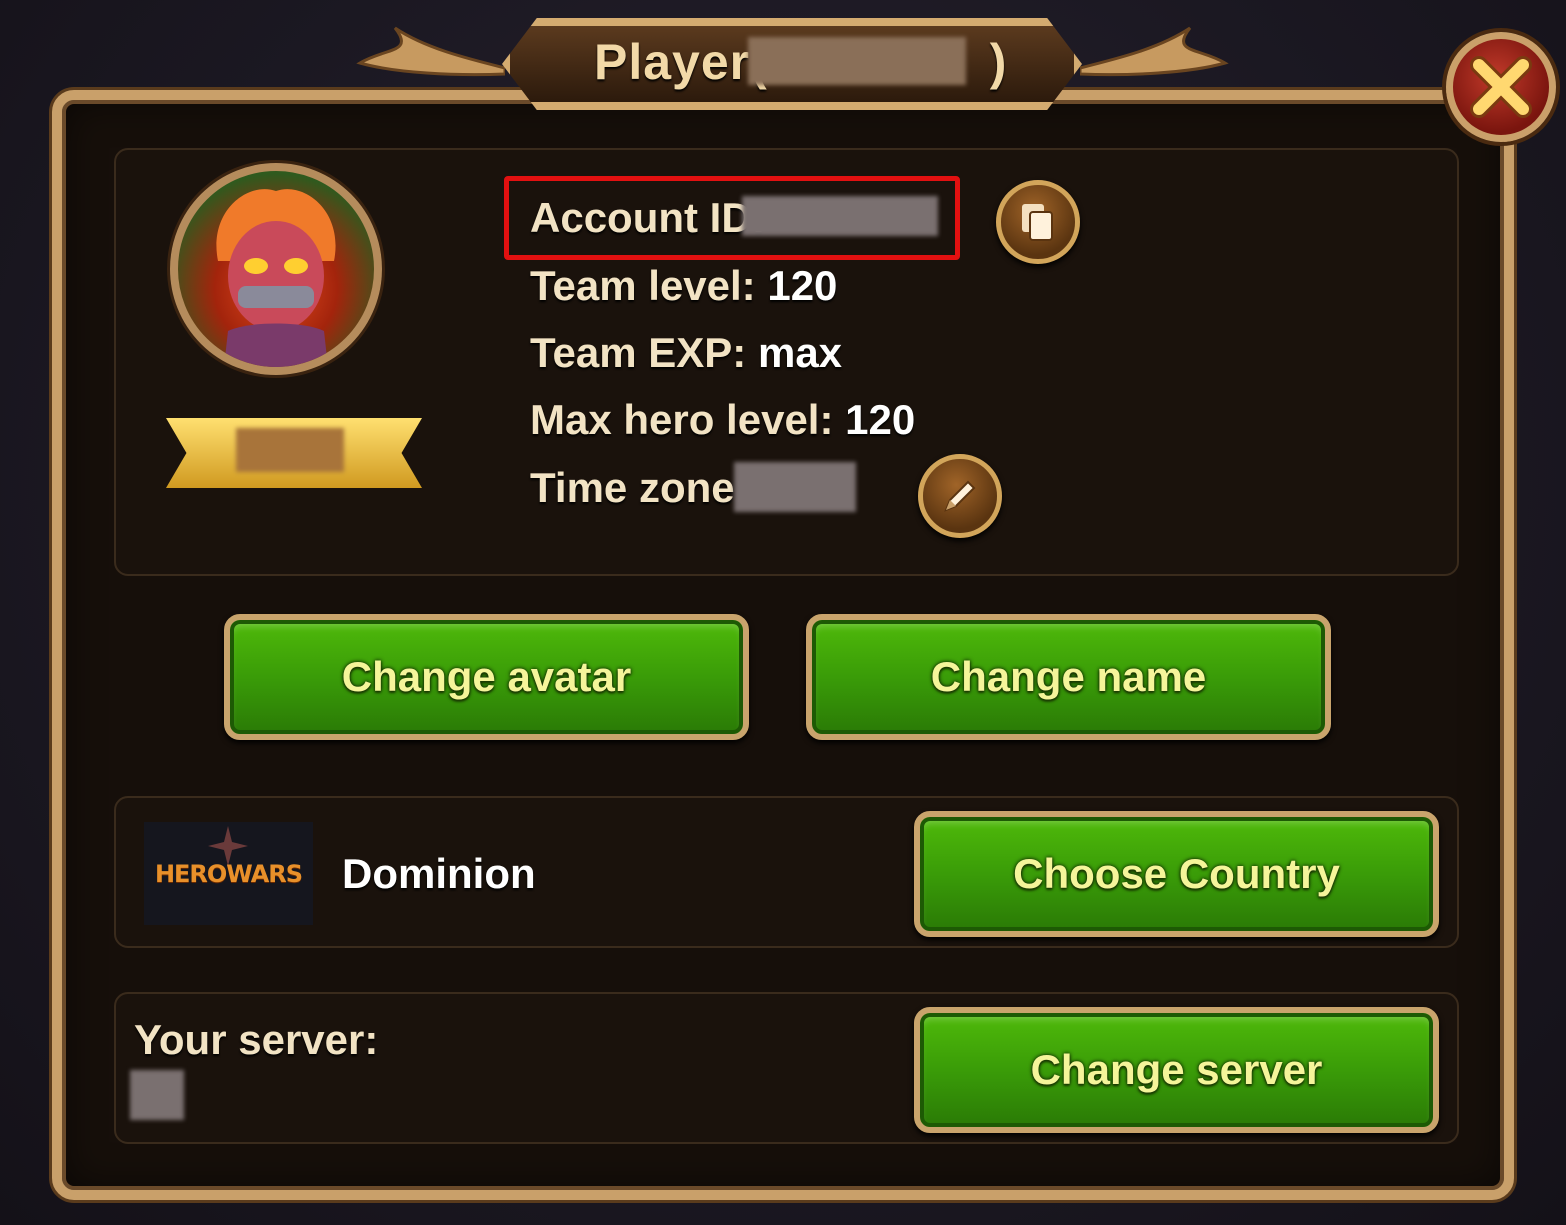  What do you see at coordinates (290, 450) in the screenshot?
I see `badge-text-redacted` at bounding box center [290, 450].